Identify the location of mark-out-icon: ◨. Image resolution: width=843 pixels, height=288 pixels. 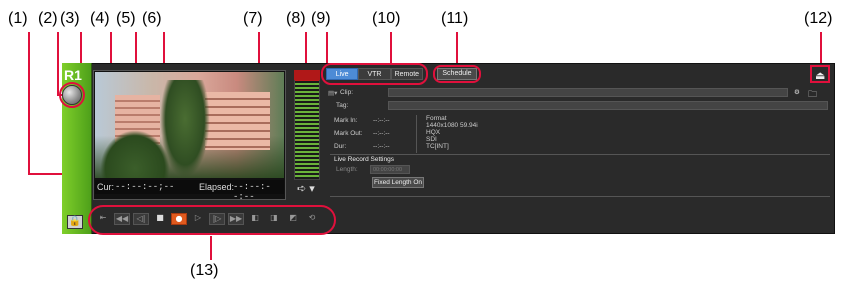
(274, 219).